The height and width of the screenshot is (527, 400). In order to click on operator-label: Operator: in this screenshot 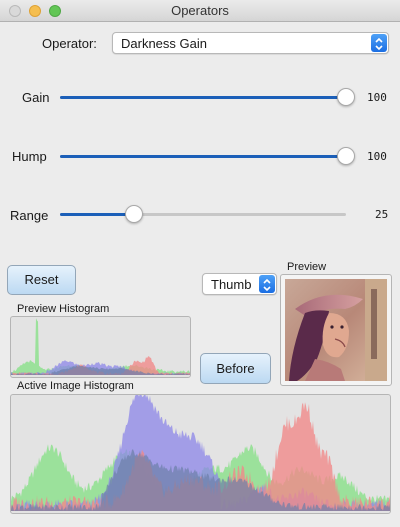, I will do `click(69, 43)`.